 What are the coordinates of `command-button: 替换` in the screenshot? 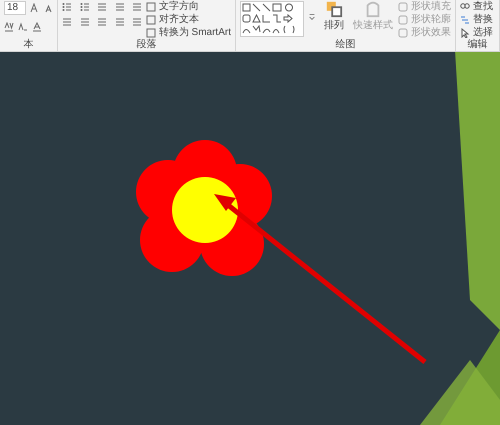 It's located at (476, 19).